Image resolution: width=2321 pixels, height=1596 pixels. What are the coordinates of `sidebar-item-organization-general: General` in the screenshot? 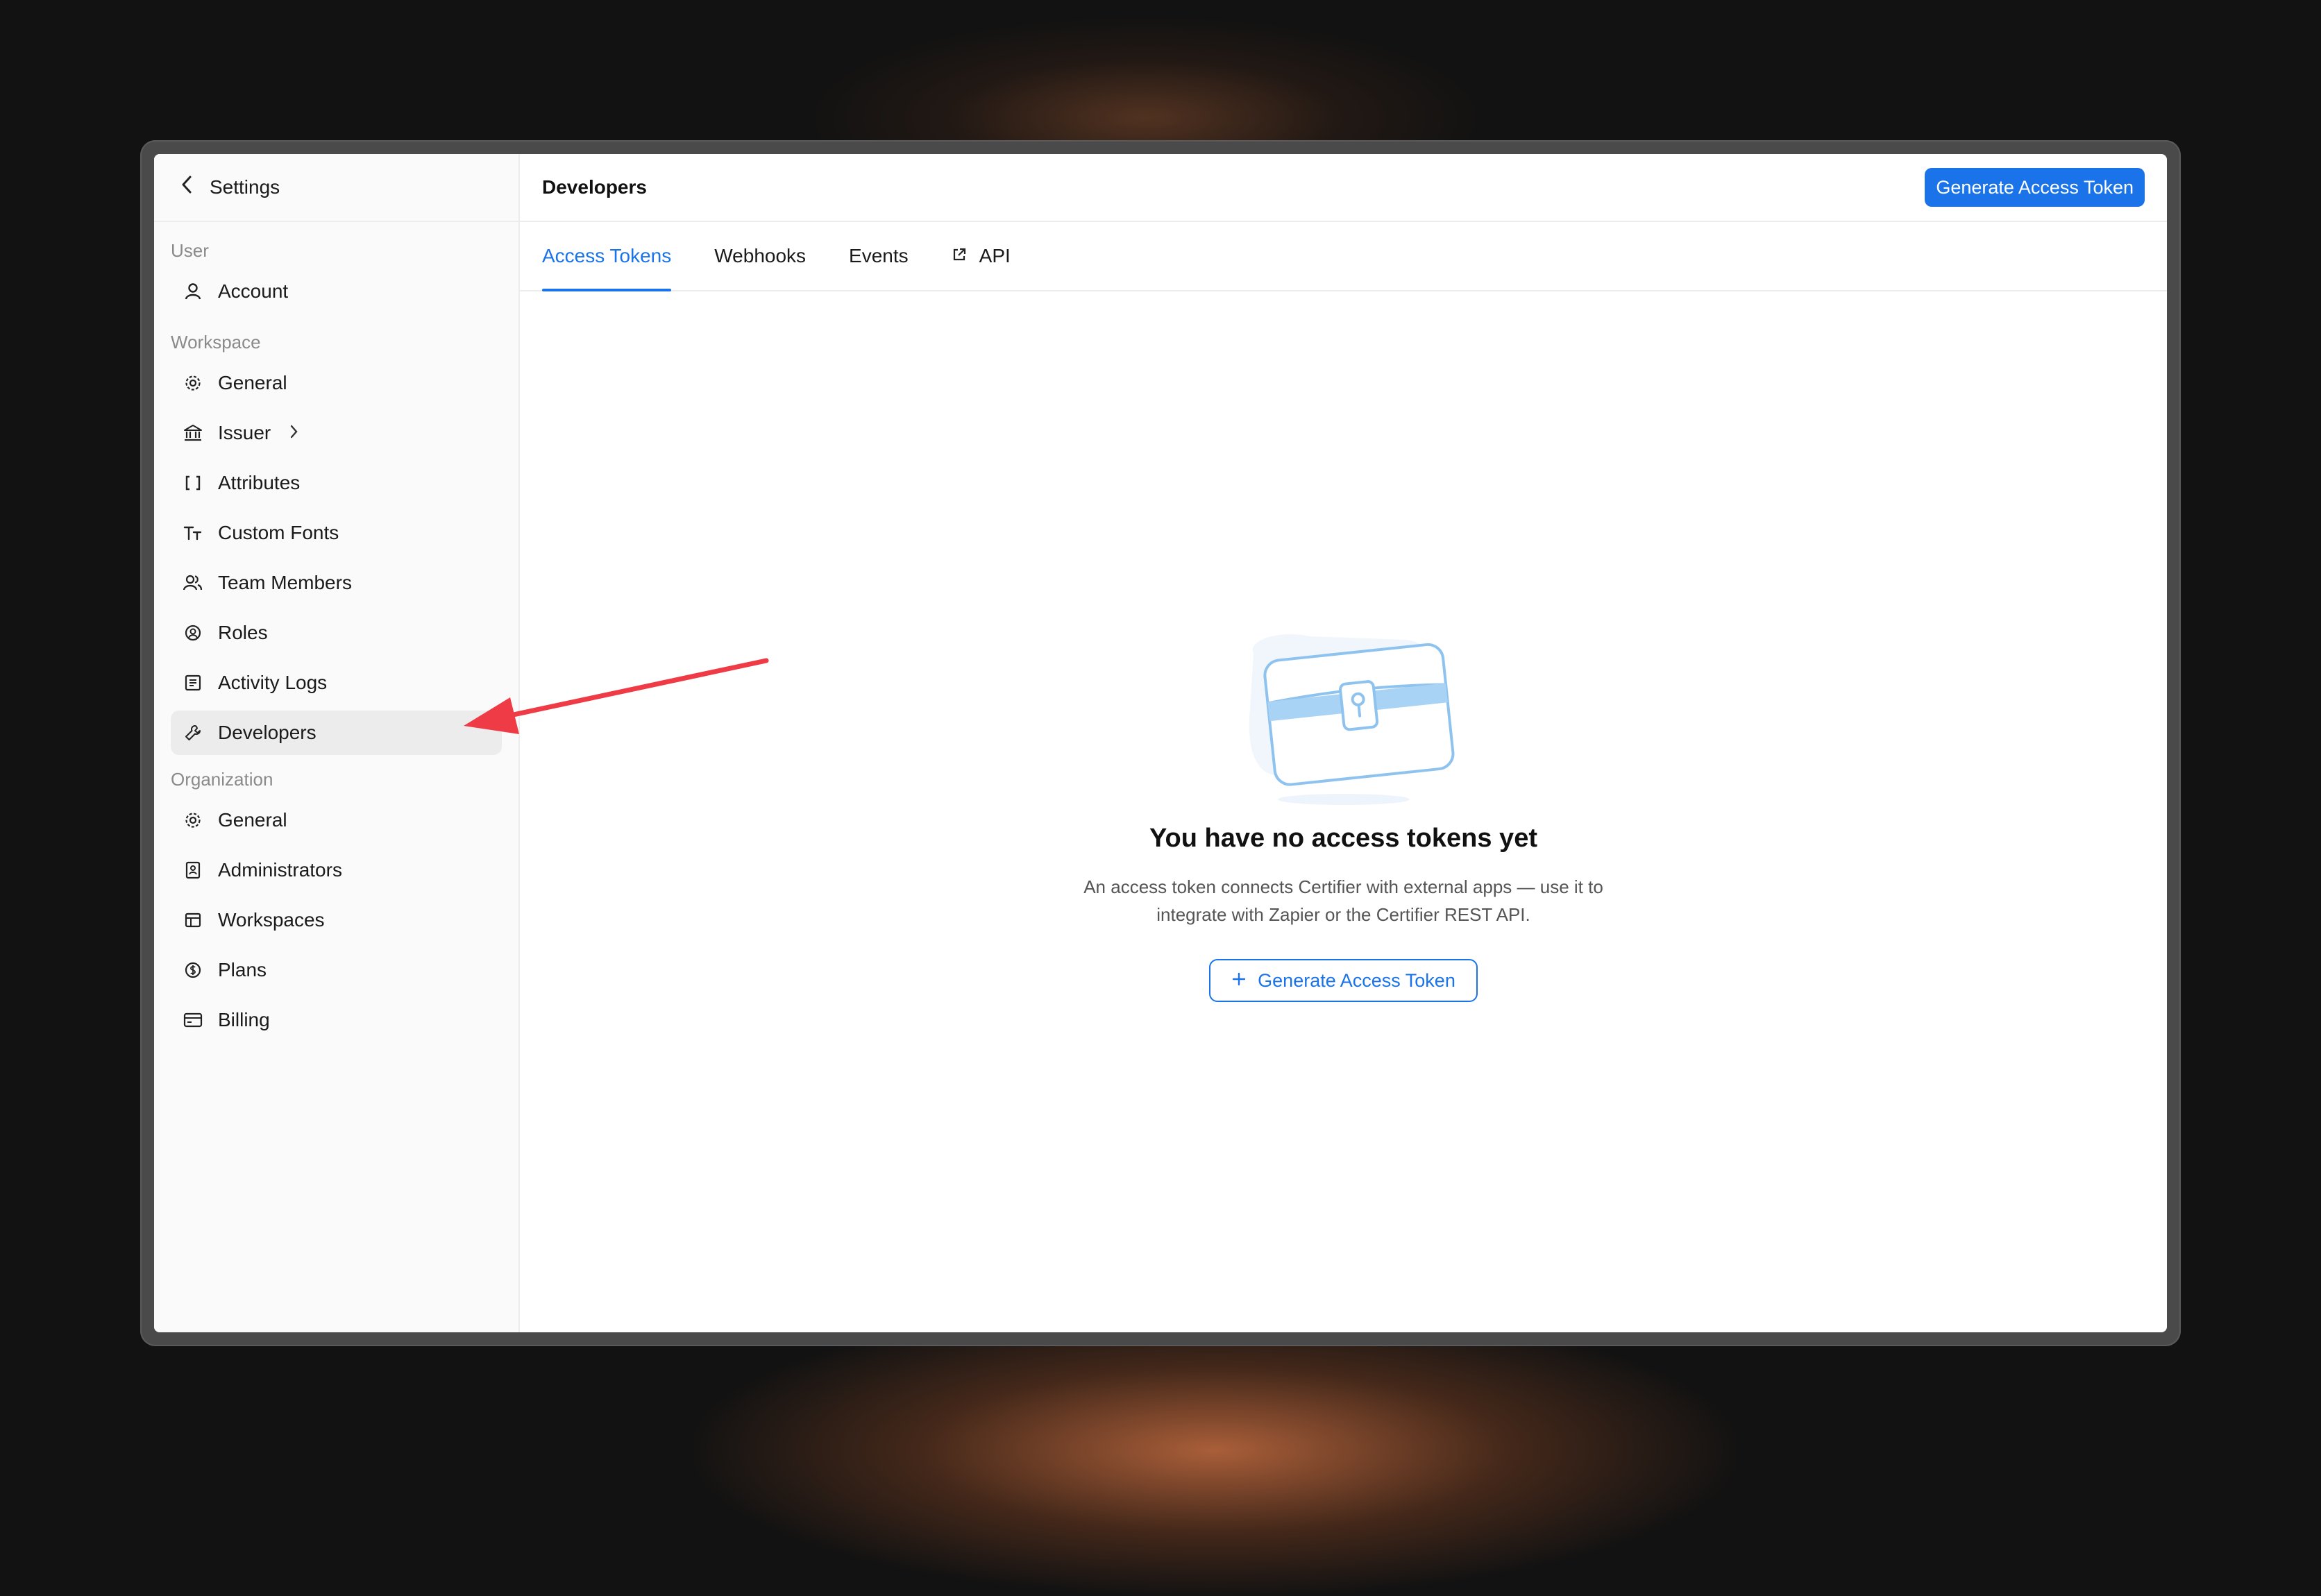 It's located at (336, 820).